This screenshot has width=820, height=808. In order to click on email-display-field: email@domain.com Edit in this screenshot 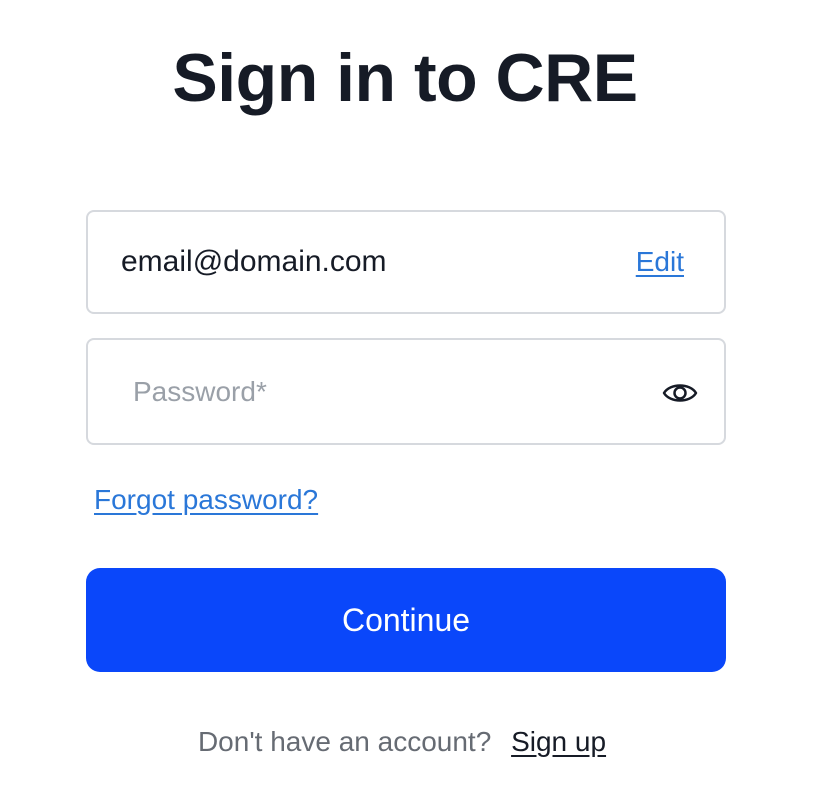, I will do `click(406, 262)`.